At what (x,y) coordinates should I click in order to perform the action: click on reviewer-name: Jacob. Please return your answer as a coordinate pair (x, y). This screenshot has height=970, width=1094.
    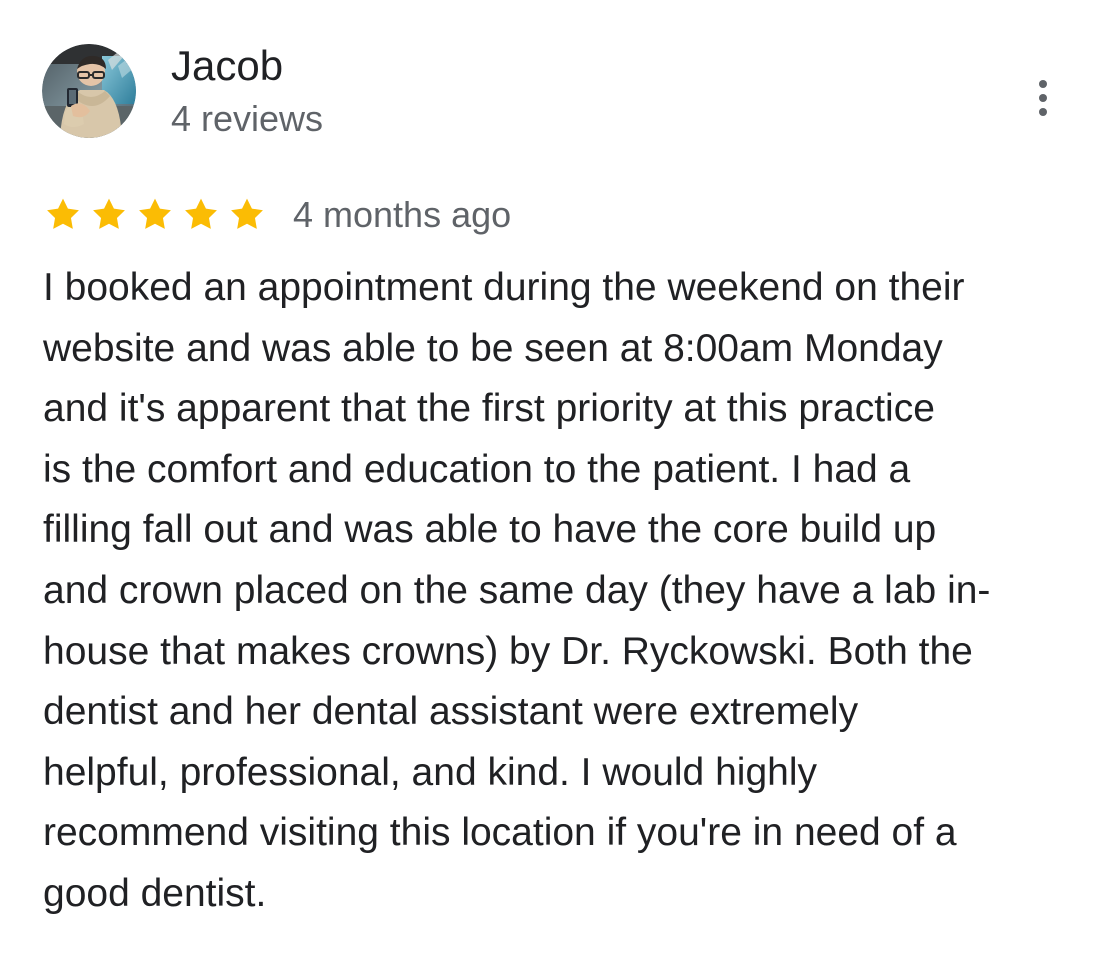
    Looking at the image, I should click on (227, 66).